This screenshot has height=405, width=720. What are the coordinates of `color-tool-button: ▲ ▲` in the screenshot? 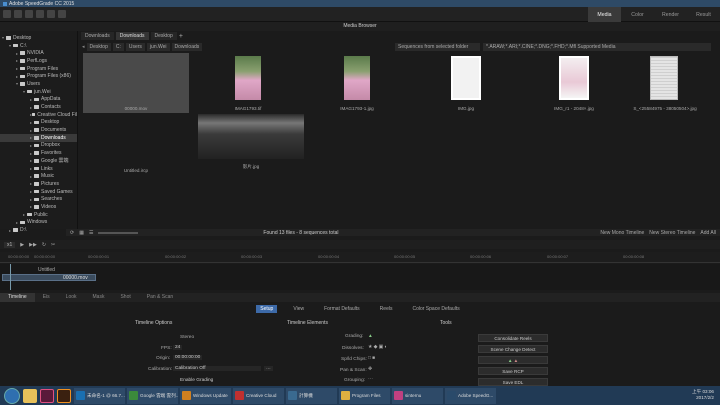 It's located at (513, 360).